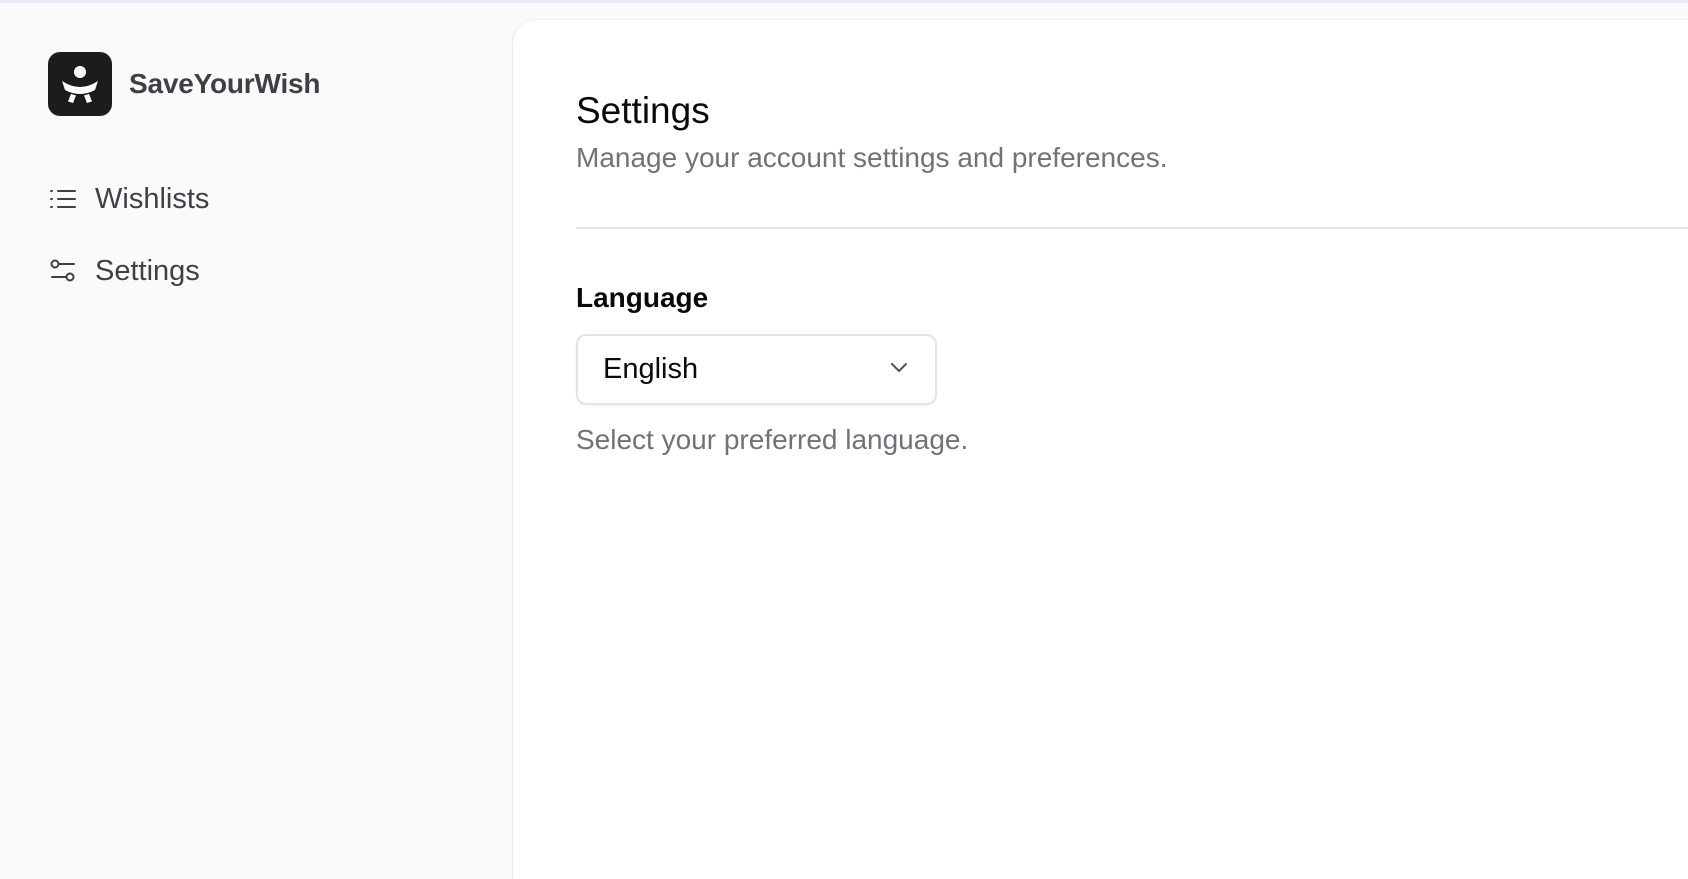 The image size is (1688, 879). I want to click on sliders-icon, so click(63, 271).